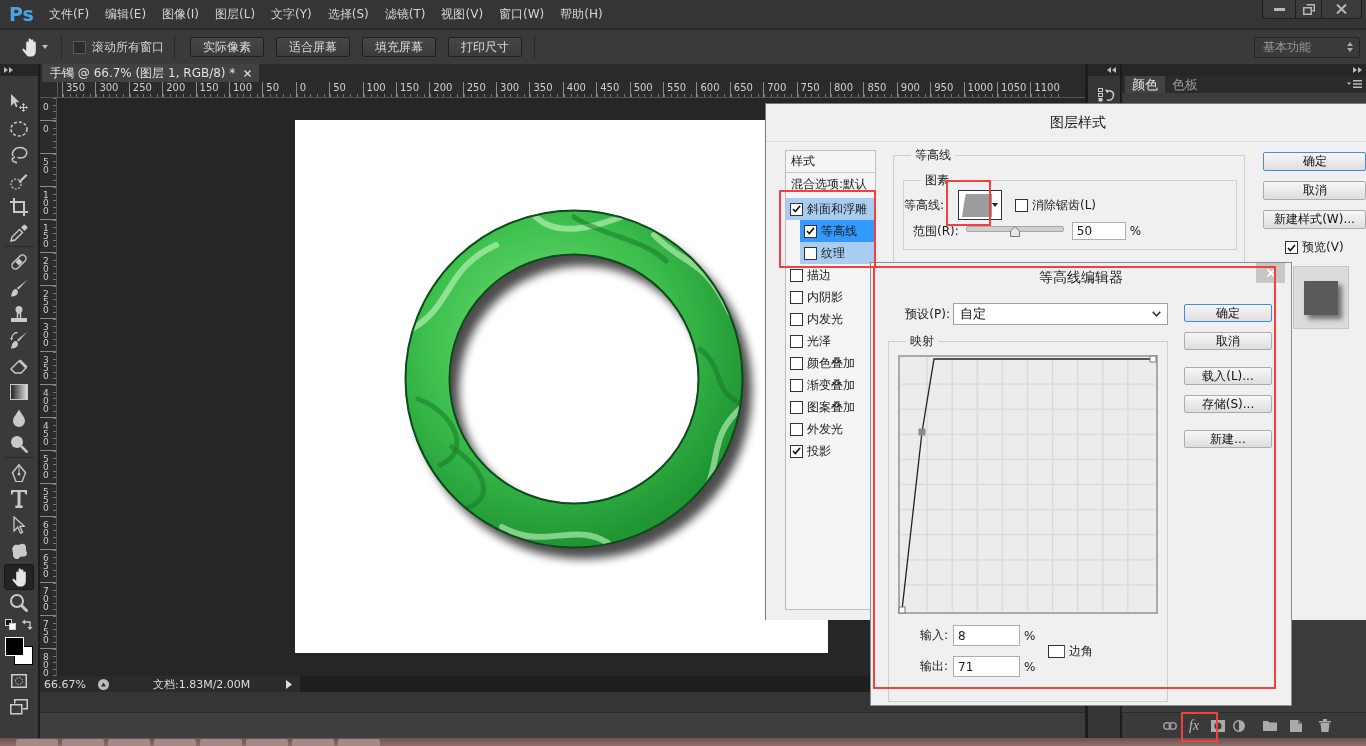 The height and width of the screenshot is (746, 1366). Describe the element at coordinates (1194, 725) in the screenshot. I see `fx-button: fx` at that location.